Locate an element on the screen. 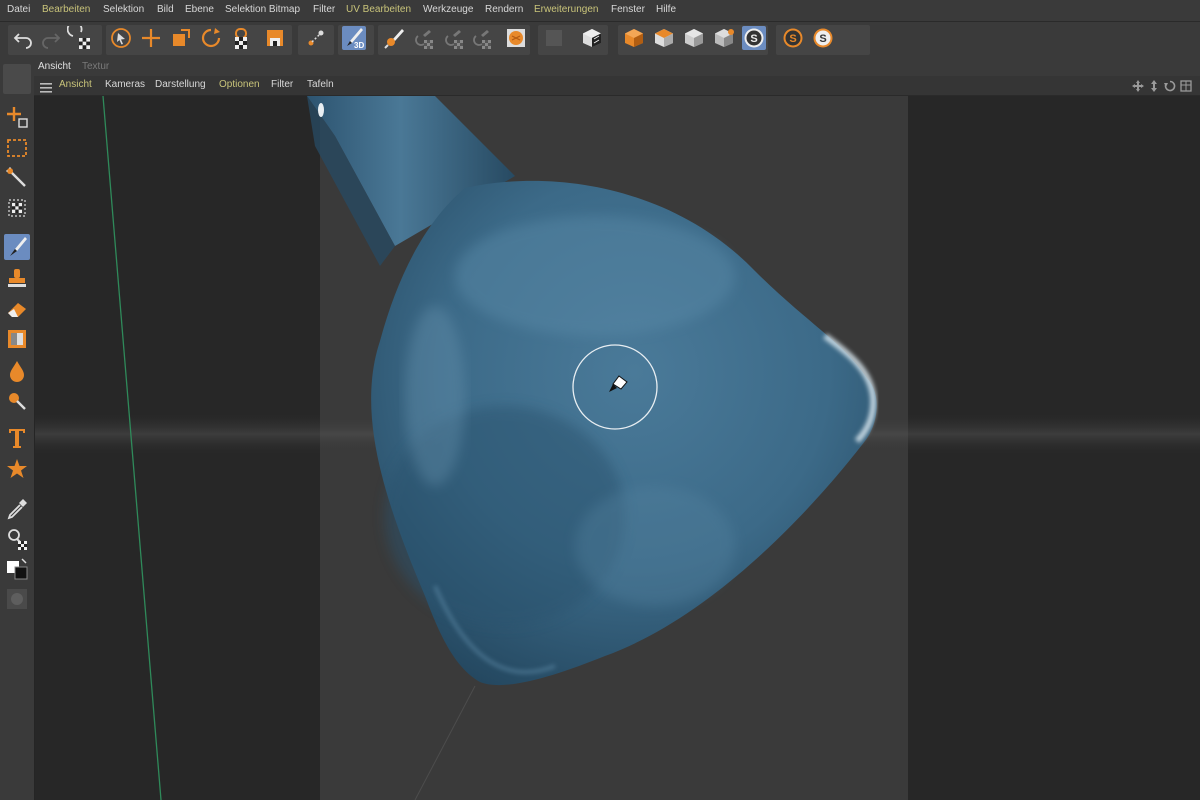 The image size is (1200, 800). rect-select-icon is located at coordinates (17, 148).